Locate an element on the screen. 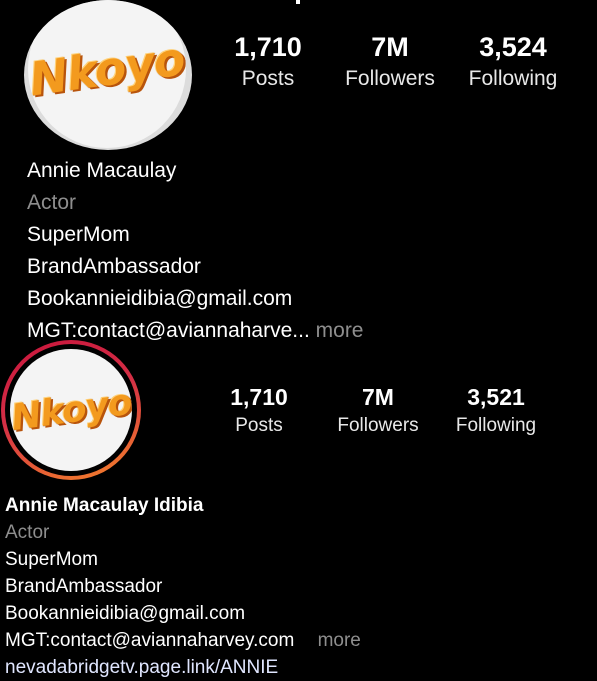 This screenshot has width=597, height=681. story-ring: Nkoyo is located at coordinates (71, 410).